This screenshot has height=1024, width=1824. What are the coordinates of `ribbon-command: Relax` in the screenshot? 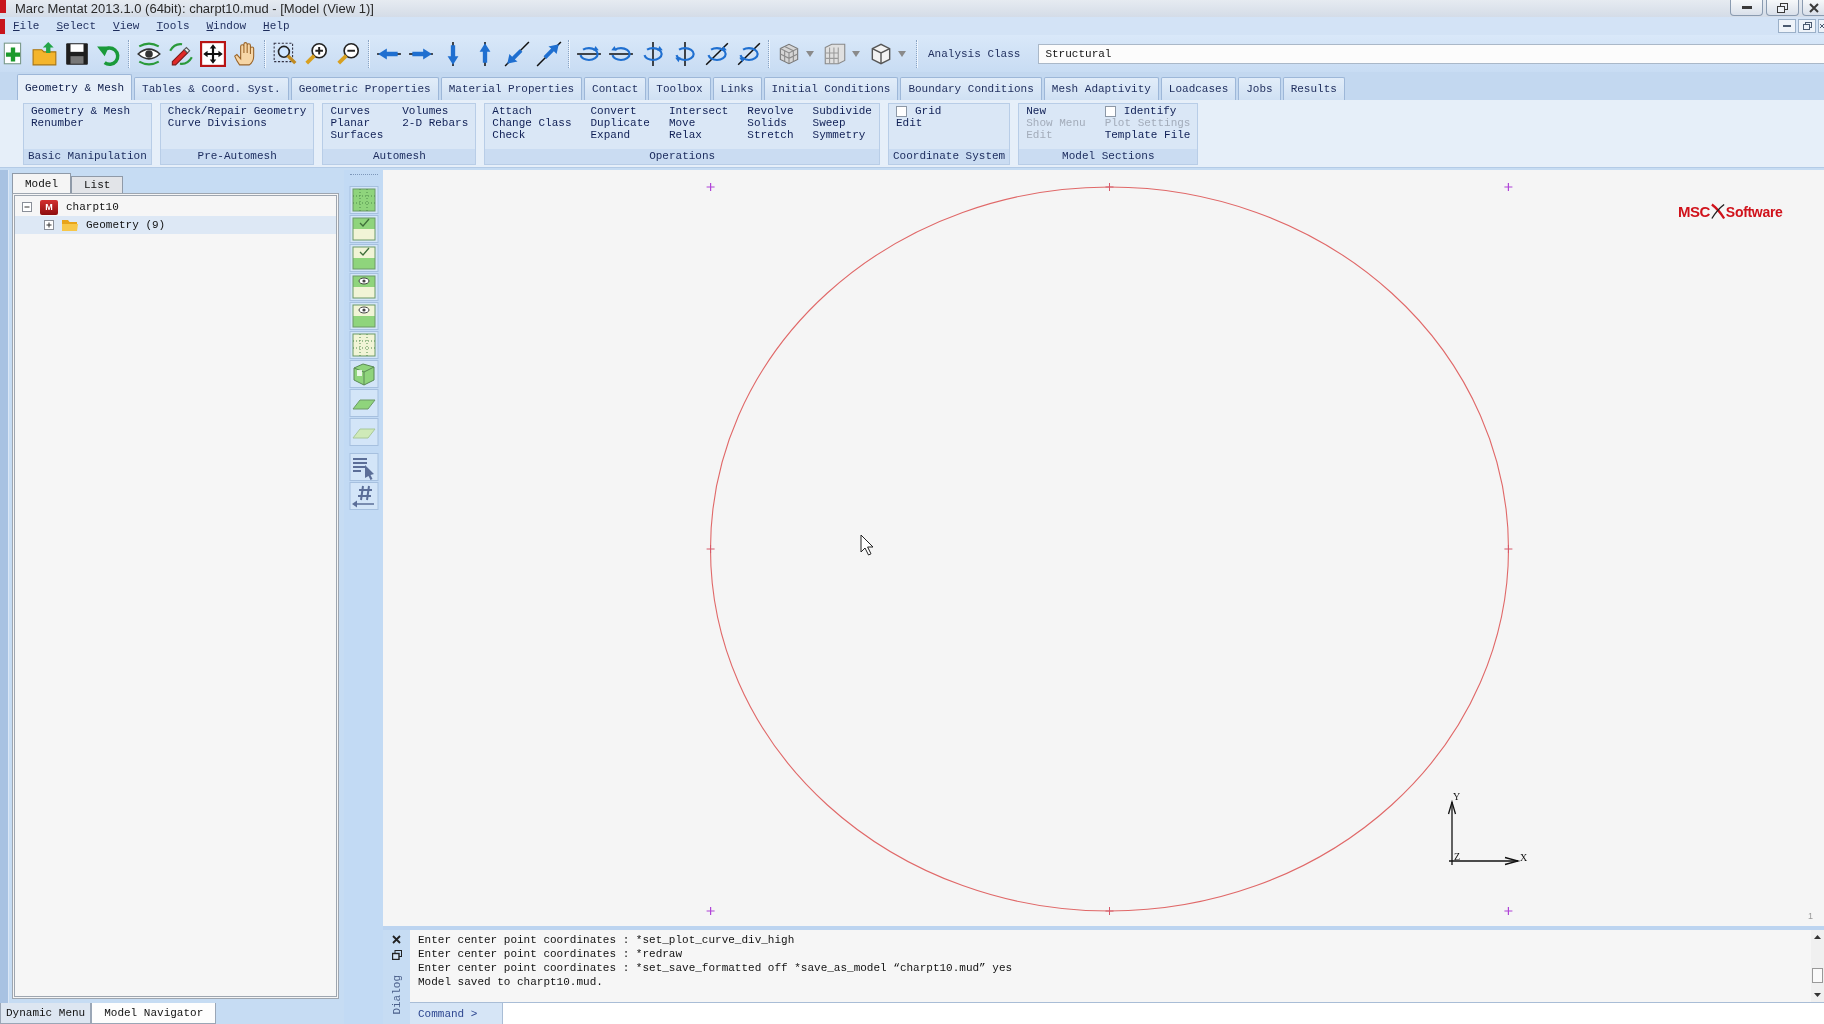 It's located at (698, 135).